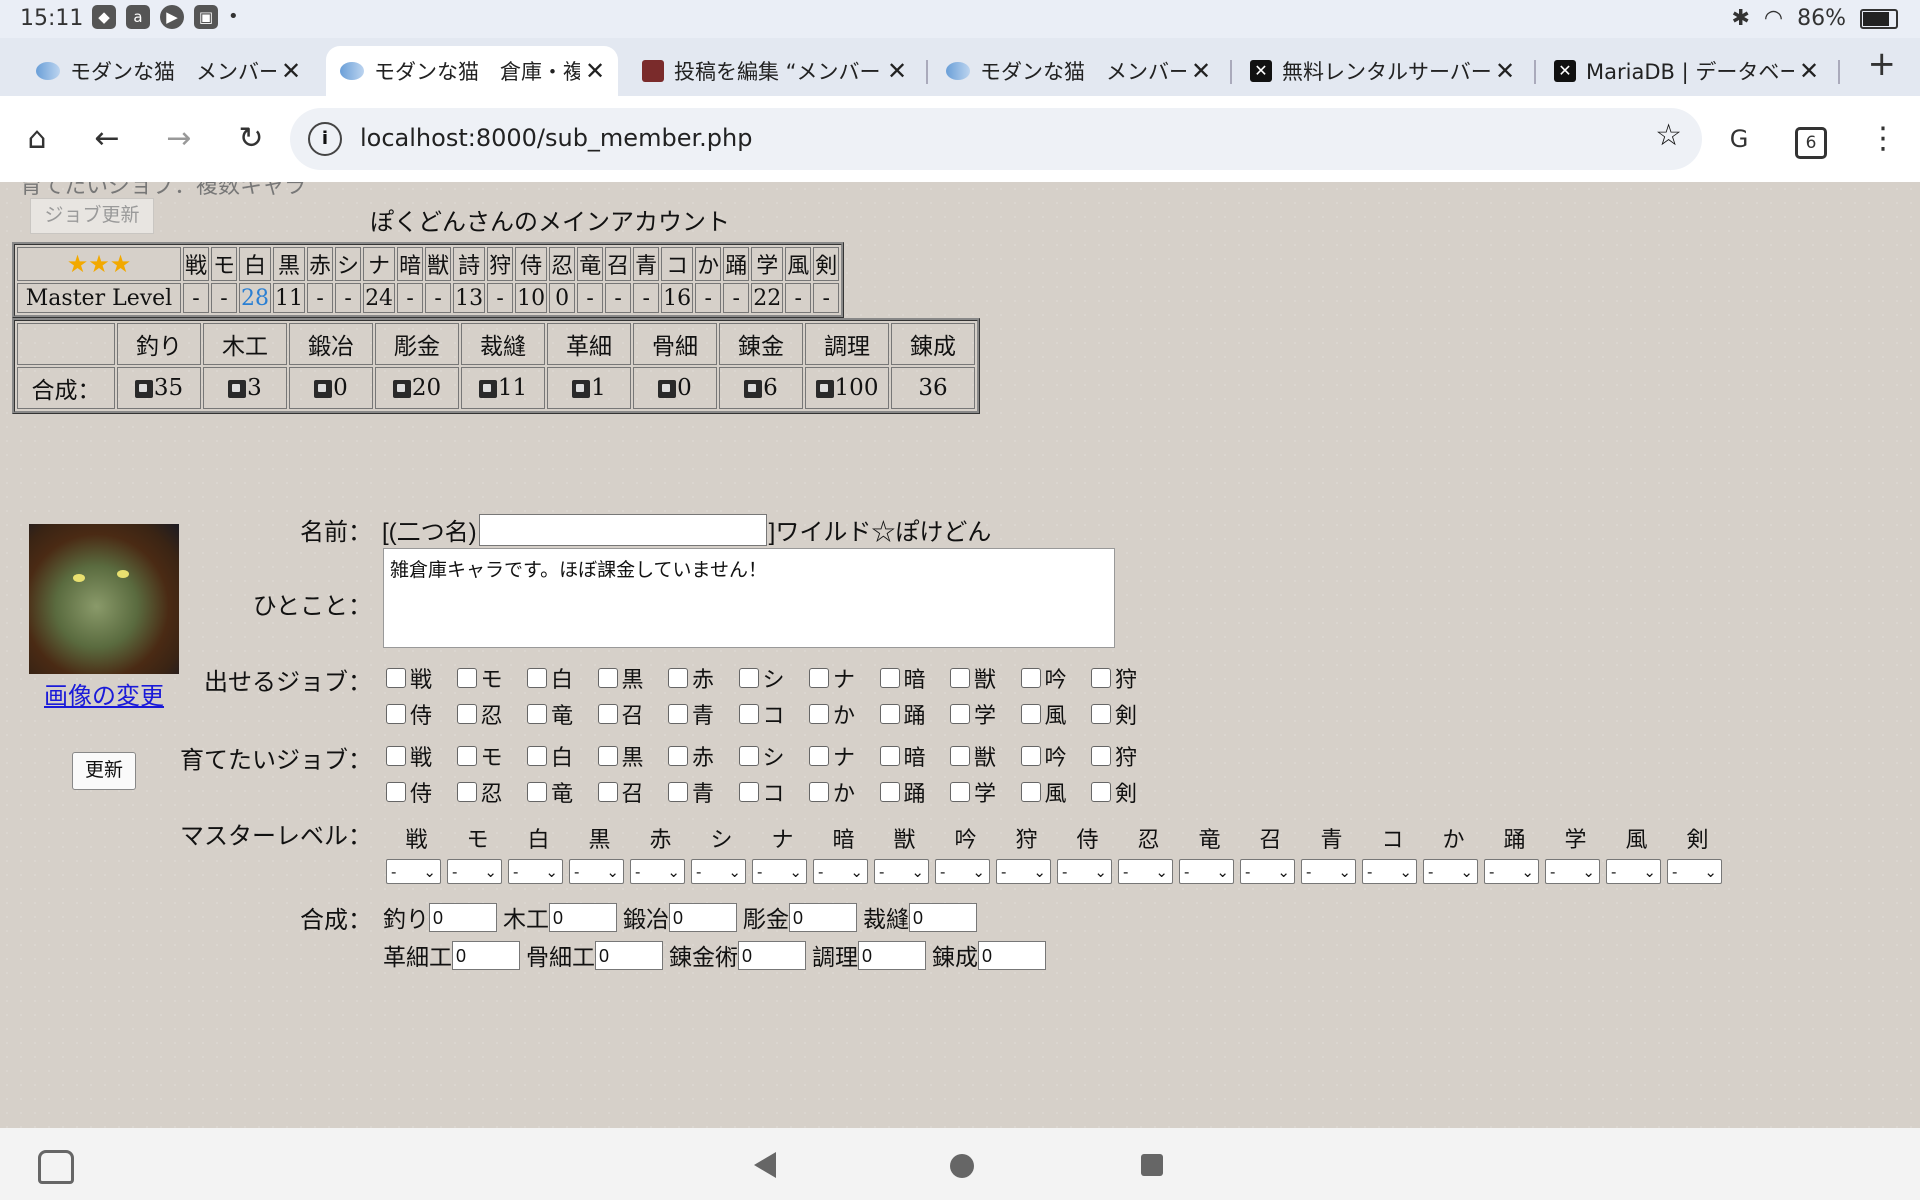 This screenshot has height=1200, width=1920. Describe the element at coordinates (985, 678) in the screenshot. I see `available-job-checkbox: 獣` at that location.